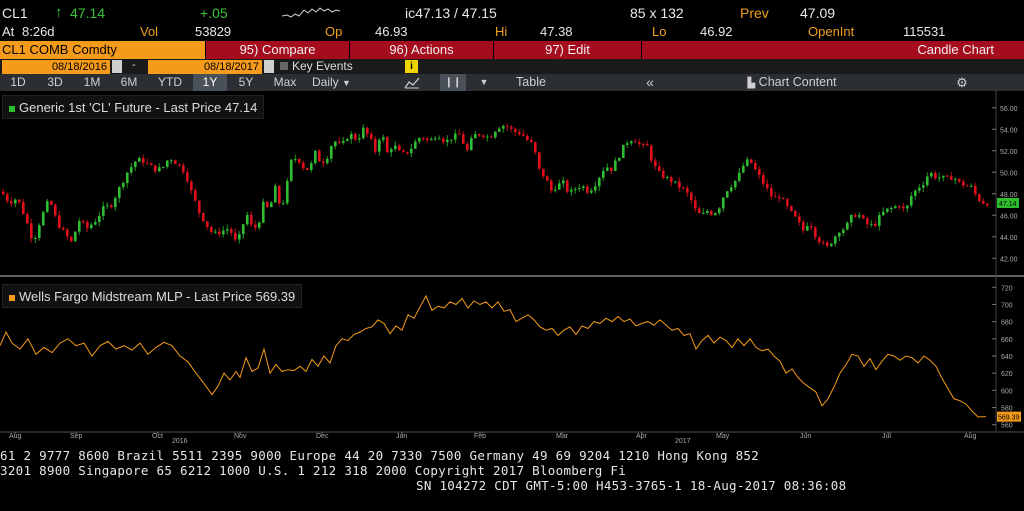 Image resolution: width=1024 pixels, height=511 pixels. I want to click on end-calendar-icon, so click(269, 66).